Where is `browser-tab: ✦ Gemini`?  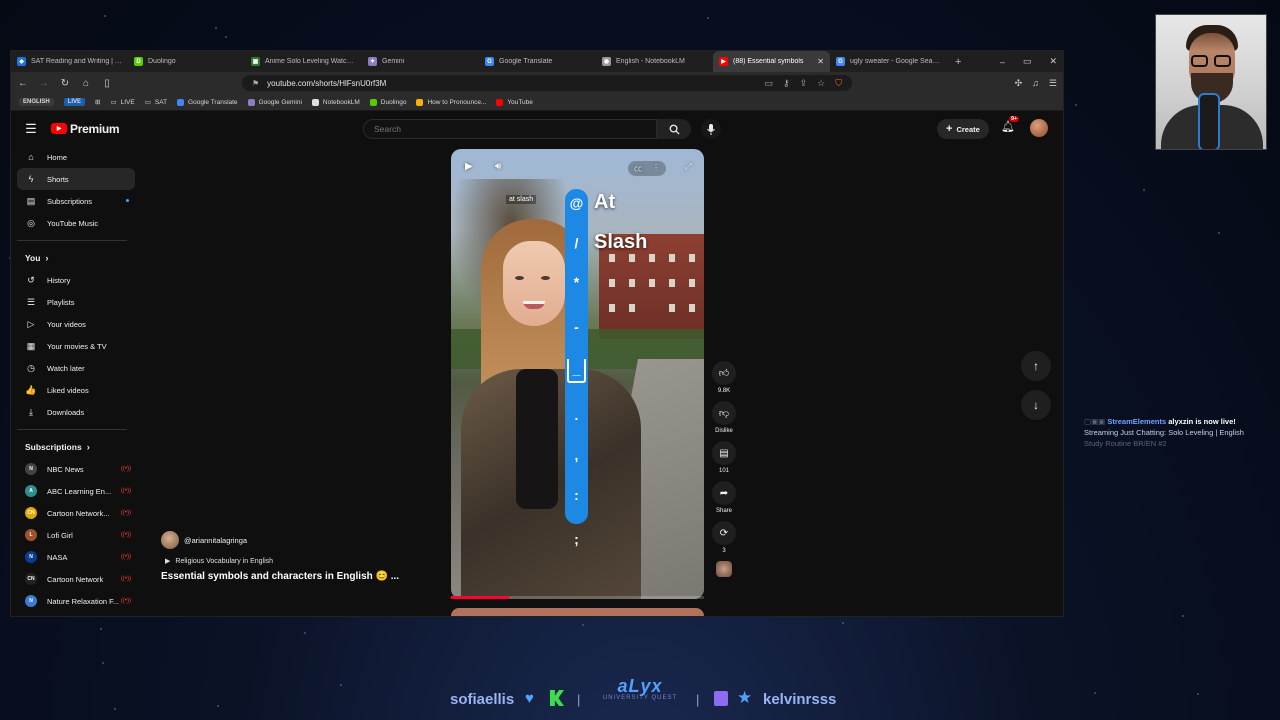
browser-tab: ✦ Gemini is located at coordinates (420, 61).